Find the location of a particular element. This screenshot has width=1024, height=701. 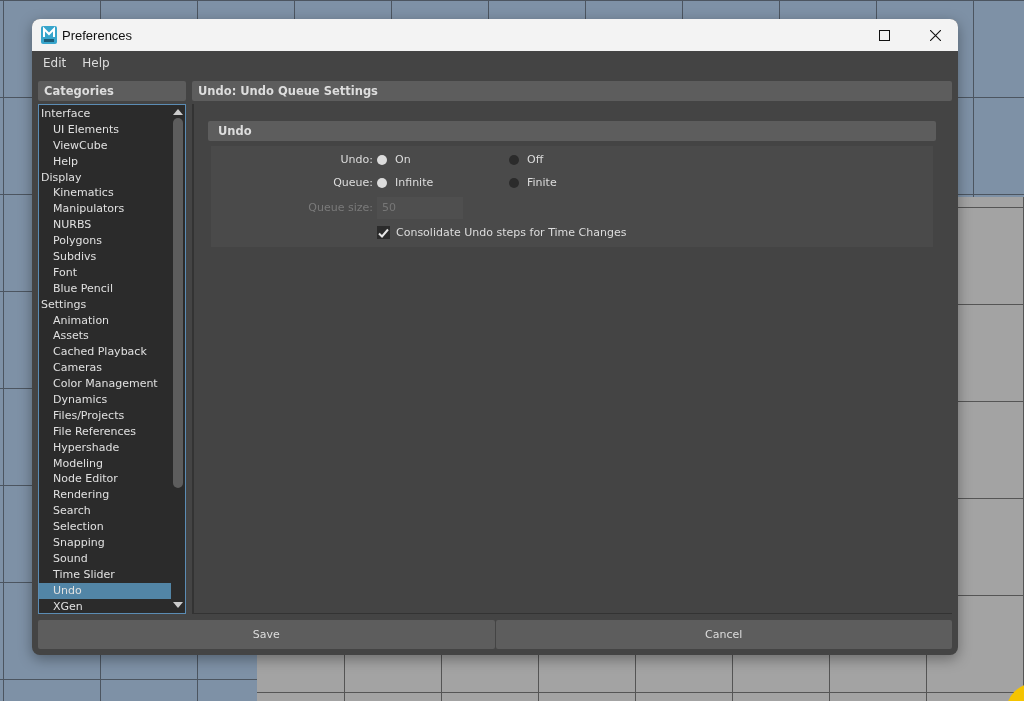

category-item: ViewCube is located at coordinates (105, 145).